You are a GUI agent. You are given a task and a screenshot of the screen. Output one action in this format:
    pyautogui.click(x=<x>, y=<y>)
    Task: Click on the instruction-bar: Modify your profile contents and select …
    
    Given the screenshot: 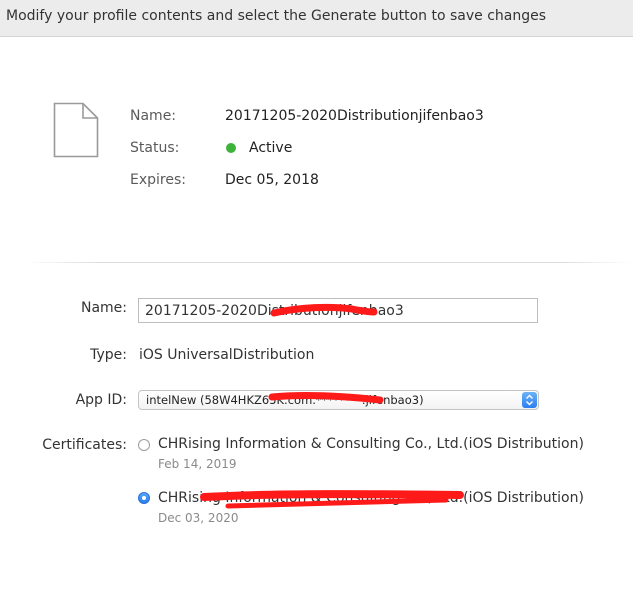 What is the action you would take?
    pyautogui.click(x=316, y=18)
    